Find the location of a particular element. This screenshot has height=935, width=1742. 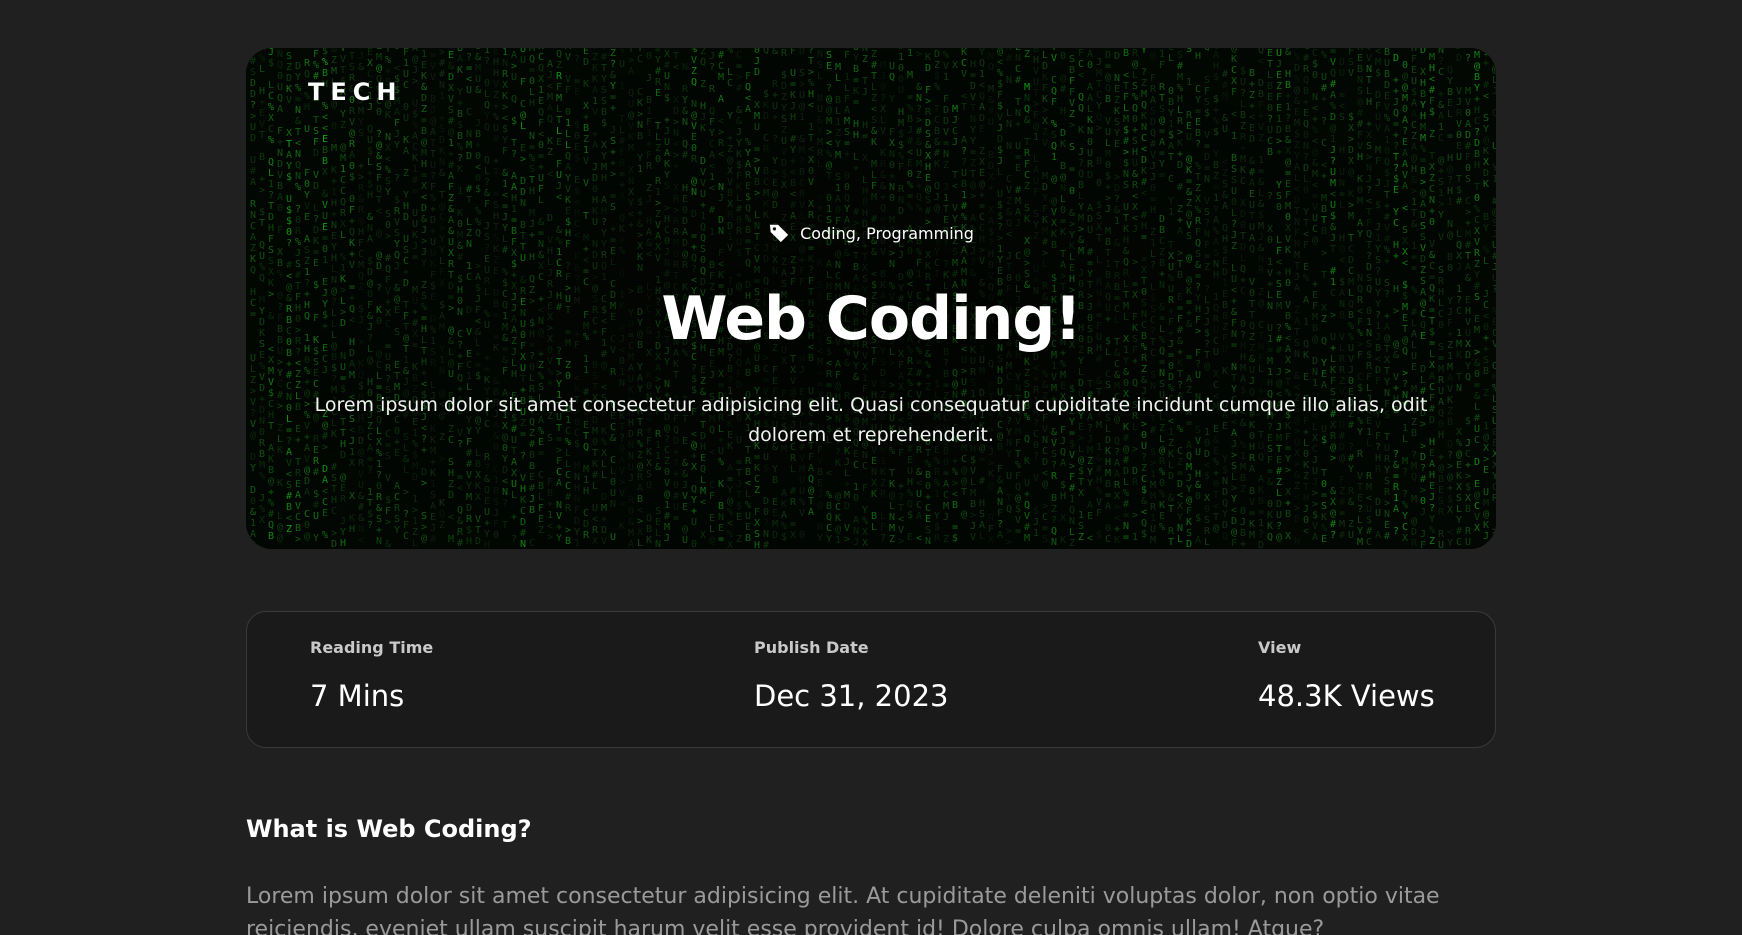

post-tags: Coding, Programming is located at coordinates (871, 233).